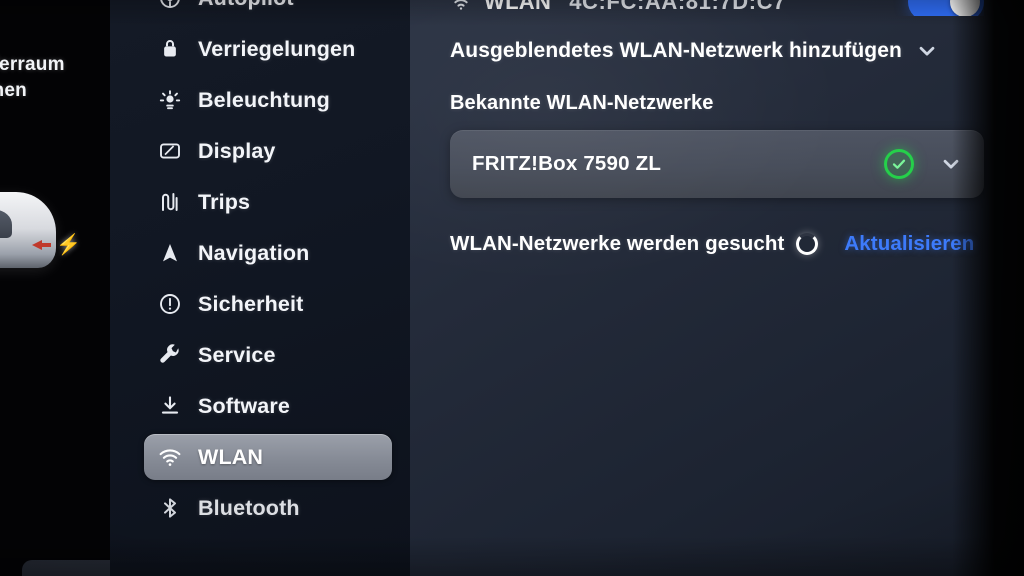  I want to click on vehicle-visualization-panel: fferraum fnen ⚡, so click(55, 288).